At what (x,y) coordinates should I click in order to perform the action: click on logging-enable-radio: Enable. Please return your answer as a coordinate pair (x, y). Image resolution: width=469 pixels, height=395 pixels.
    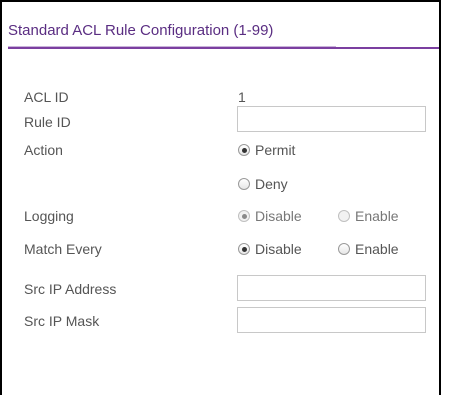
    Looking at the image, I should click on (368, 216).